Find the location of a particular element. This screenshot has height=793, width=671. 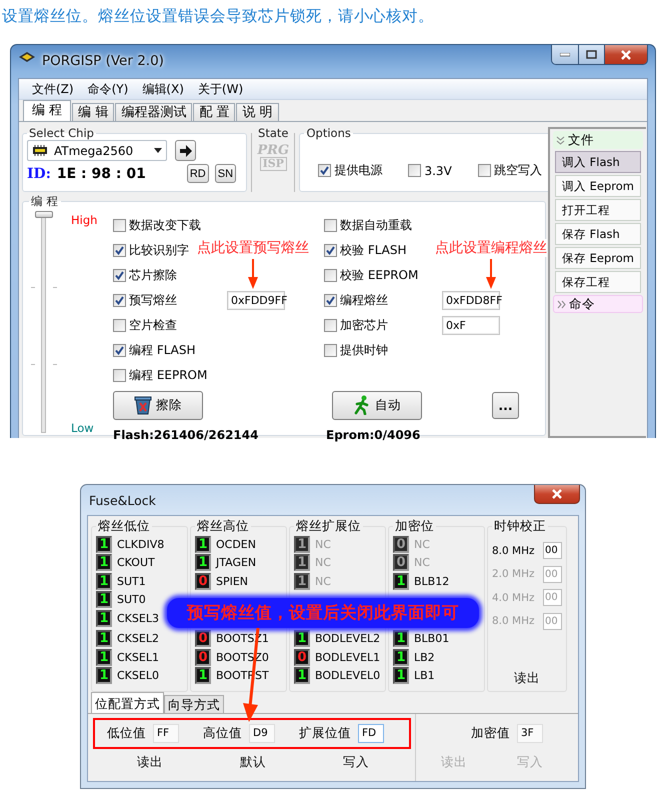

input-field: FD is located at coordinates (371, 733).